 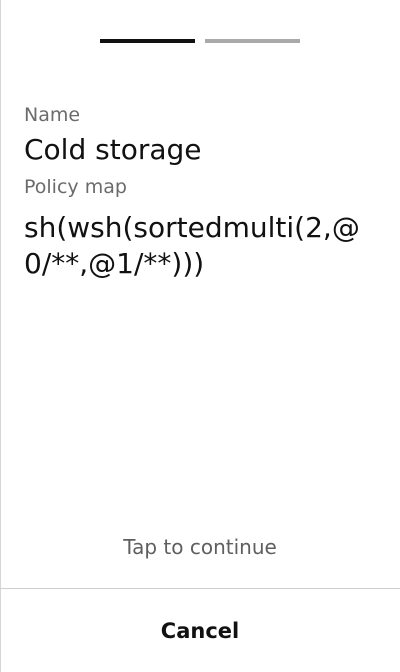 What do you see at coordinates (200, 547) in the screenshot?
I see `tap-to-continue-hint: Tap to continue` at bounding box center [200, 547].